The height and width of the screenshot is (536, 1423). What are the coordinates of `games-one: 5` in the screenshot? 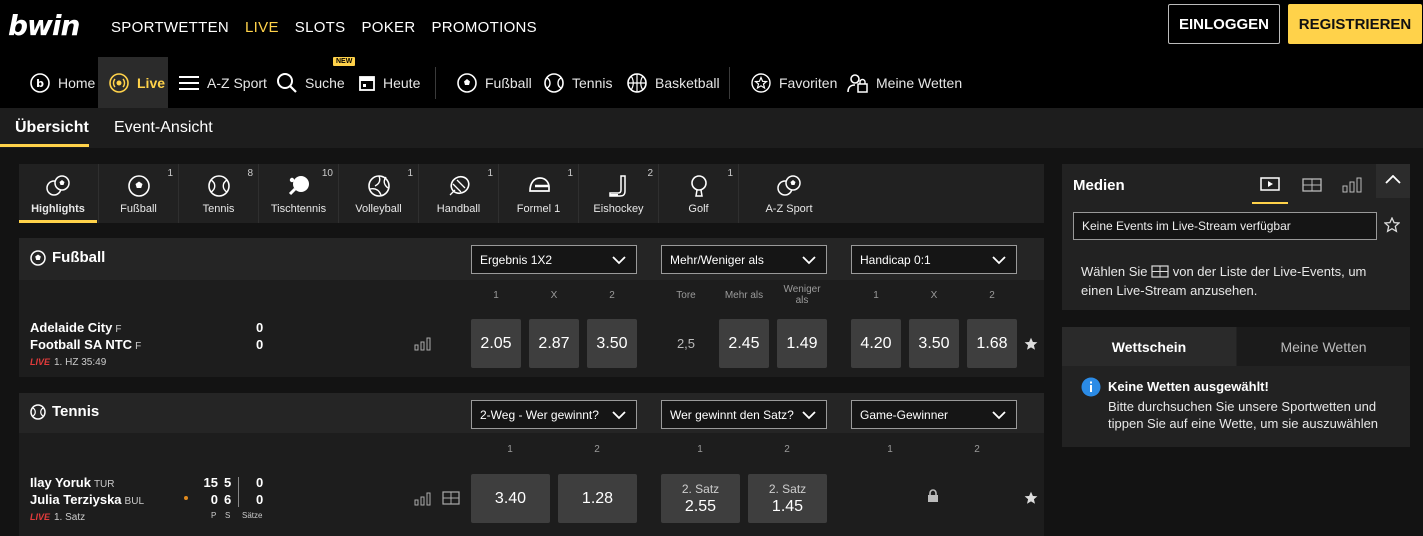 It's located at (228, 482).